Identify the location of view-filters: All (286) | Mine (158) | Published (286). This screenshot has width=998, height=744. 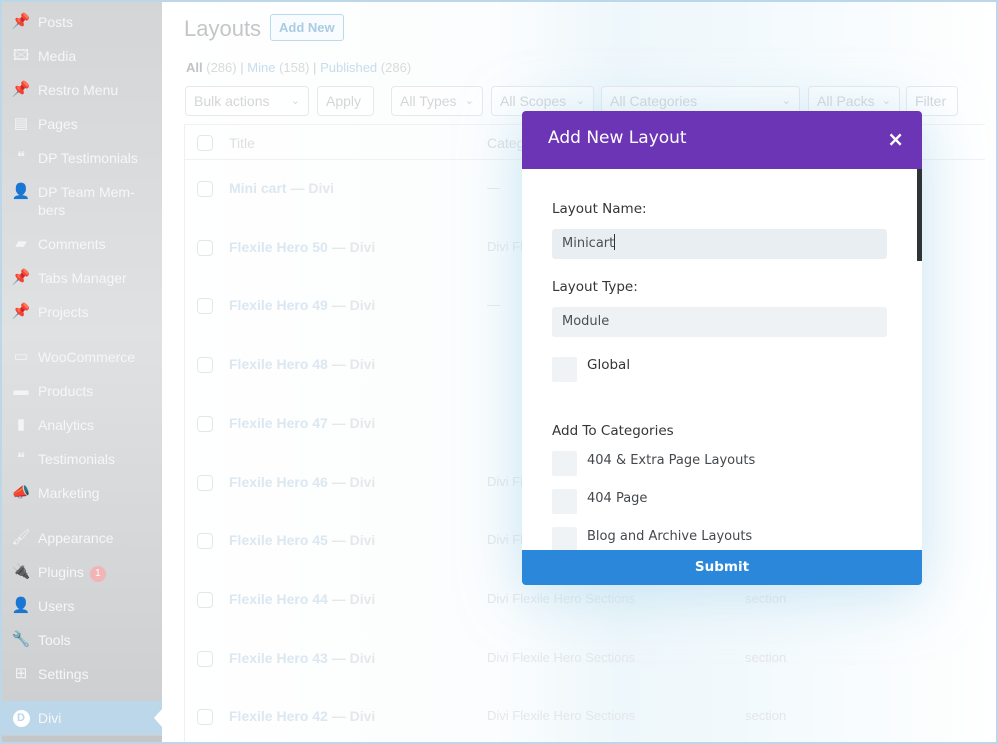
(298, 67).